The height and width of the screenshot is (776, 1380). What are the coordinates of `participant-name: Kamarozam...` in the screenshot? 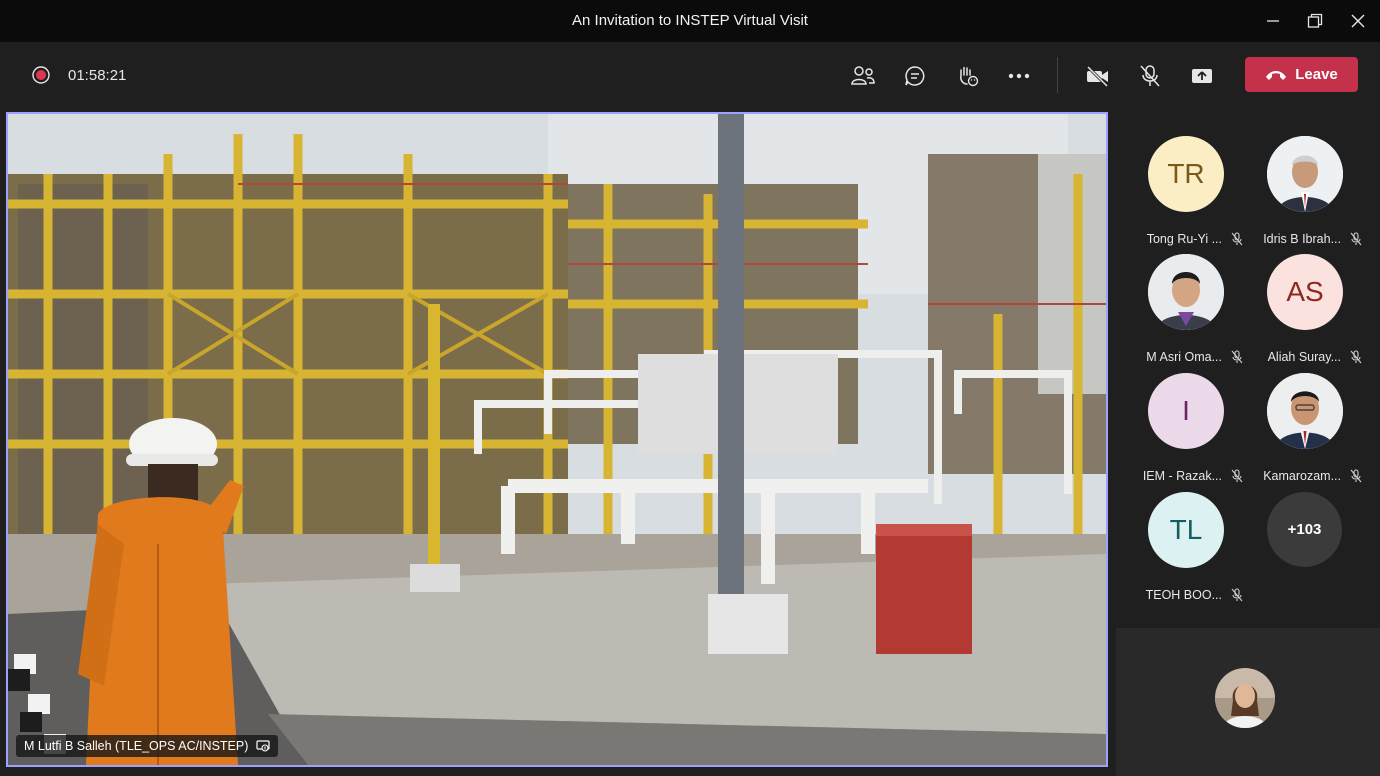 It's located at (1302, 476).